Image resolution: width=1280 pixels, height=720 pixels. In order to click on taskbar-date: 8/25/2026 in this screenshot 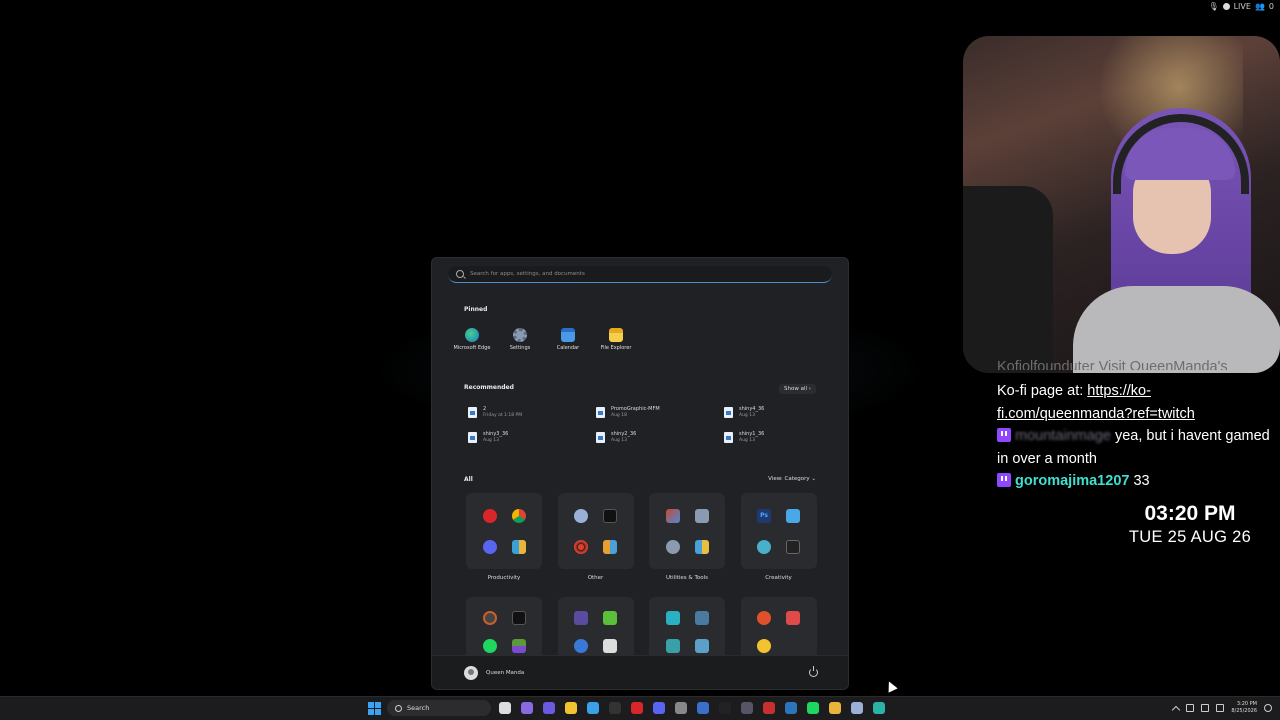, I will do `click(1244, 711)`.